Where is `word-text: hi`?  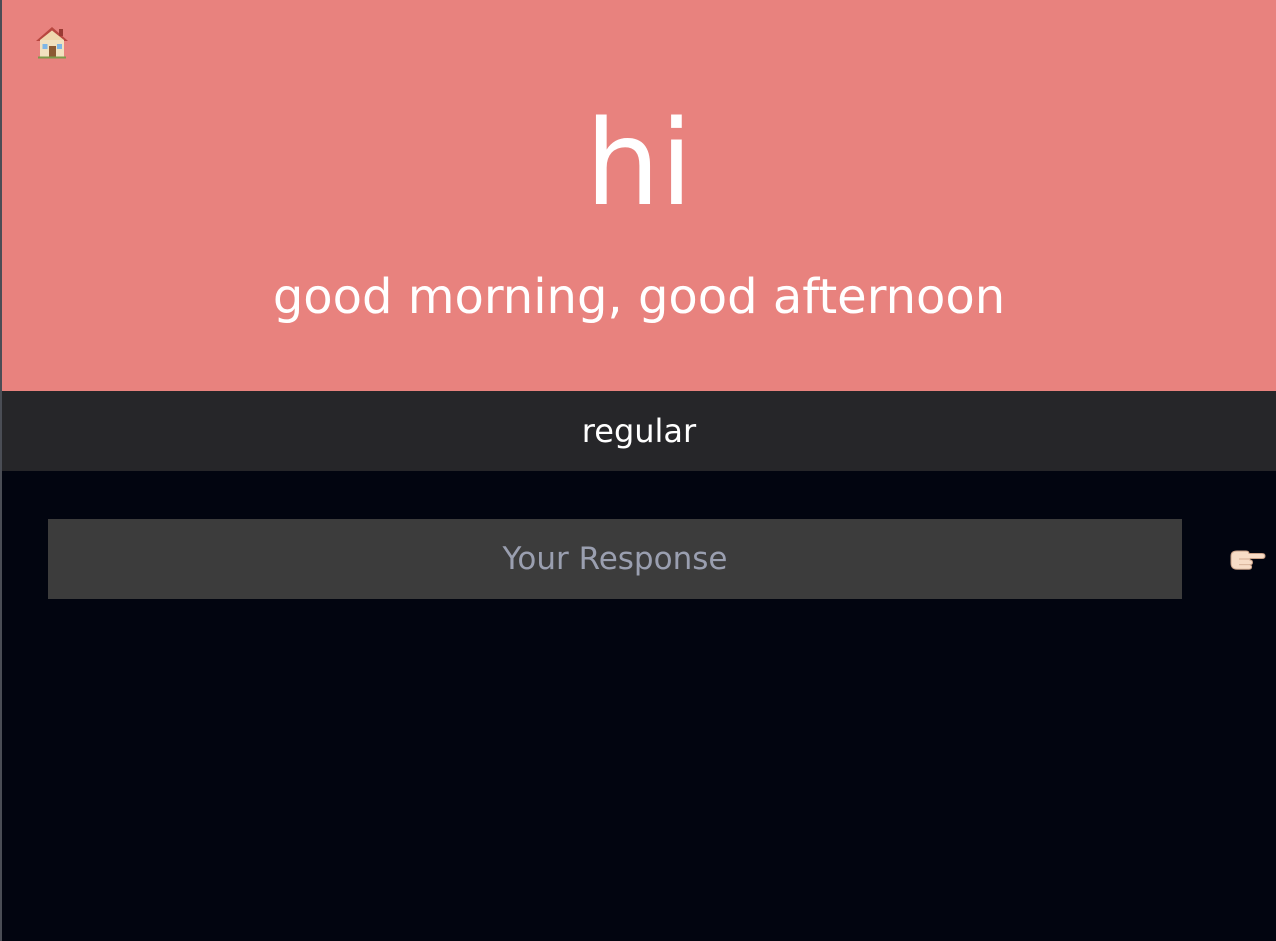
word-text: hi is located at coordinates (639, 163).